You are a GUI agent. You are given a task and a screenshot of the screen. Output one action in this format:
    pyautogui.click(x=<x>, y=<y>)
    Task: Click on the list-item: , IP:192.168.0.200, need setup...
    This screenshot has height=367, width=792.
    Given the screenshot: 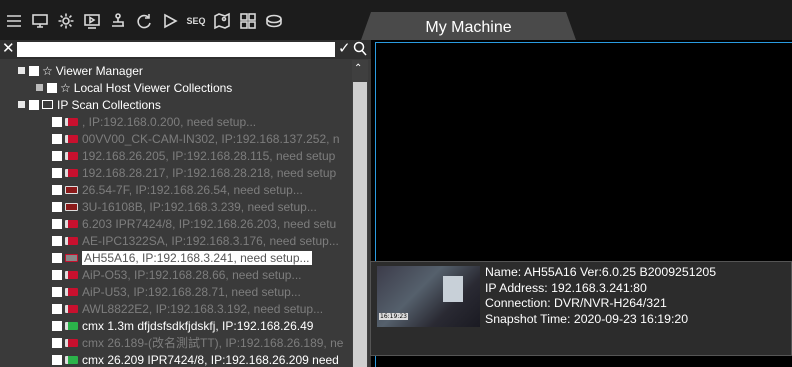 What is the action you would take?
    pyautogui.click(x=154, y=121)
    